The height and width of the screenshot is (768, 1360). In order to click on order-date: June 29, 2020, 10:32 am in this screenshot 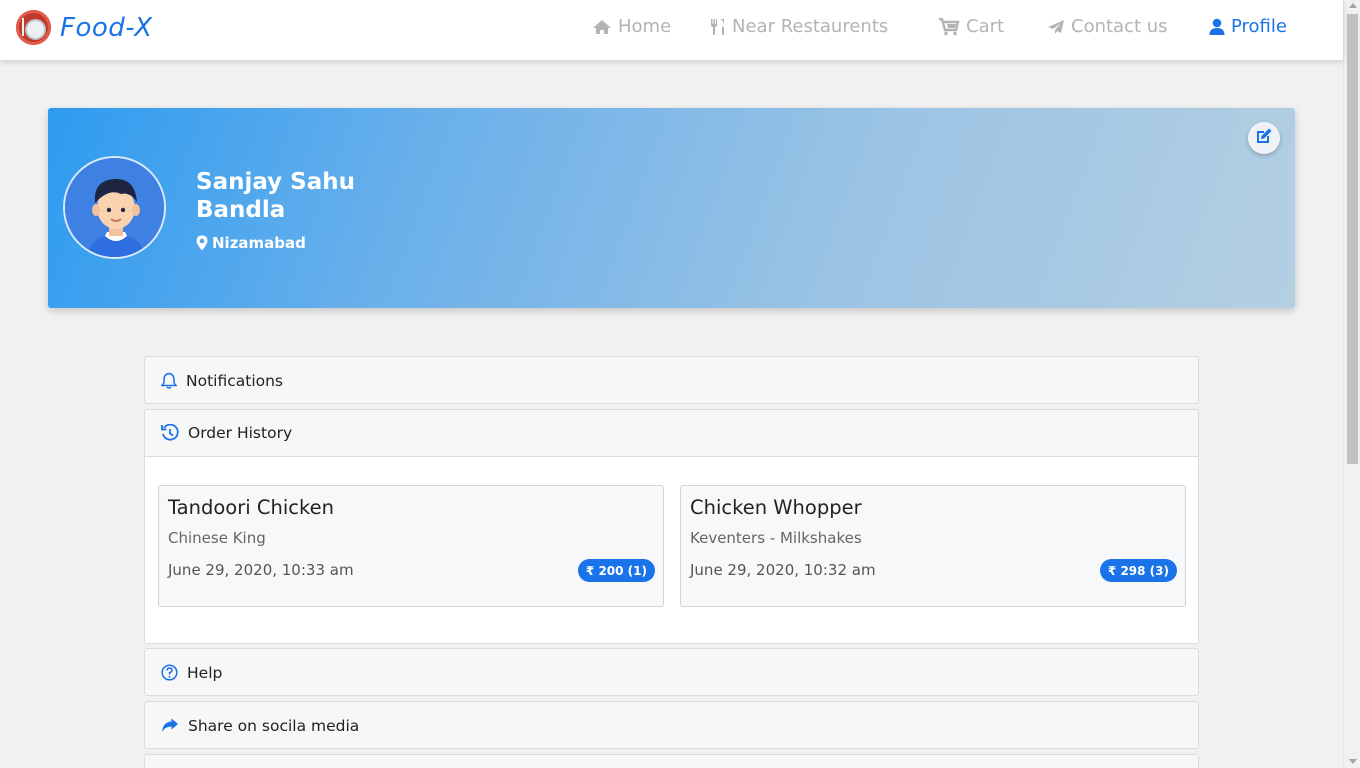, I will do `click(783, 570)`.